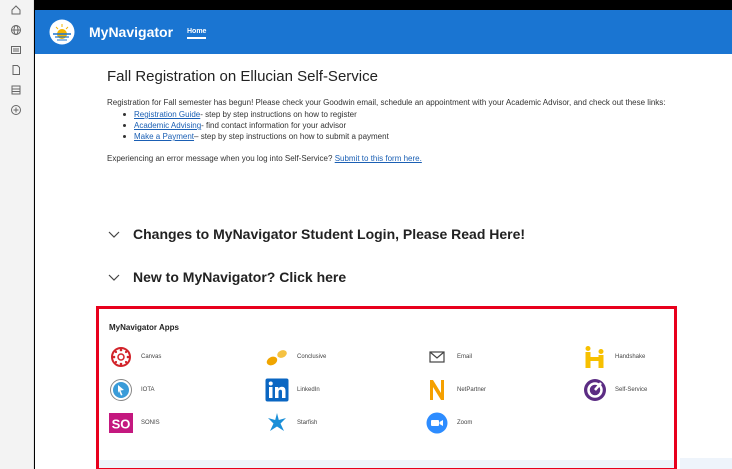 The height and width of the screenshot is (469, 732). I want to click on home-icon, so click(16, 10).